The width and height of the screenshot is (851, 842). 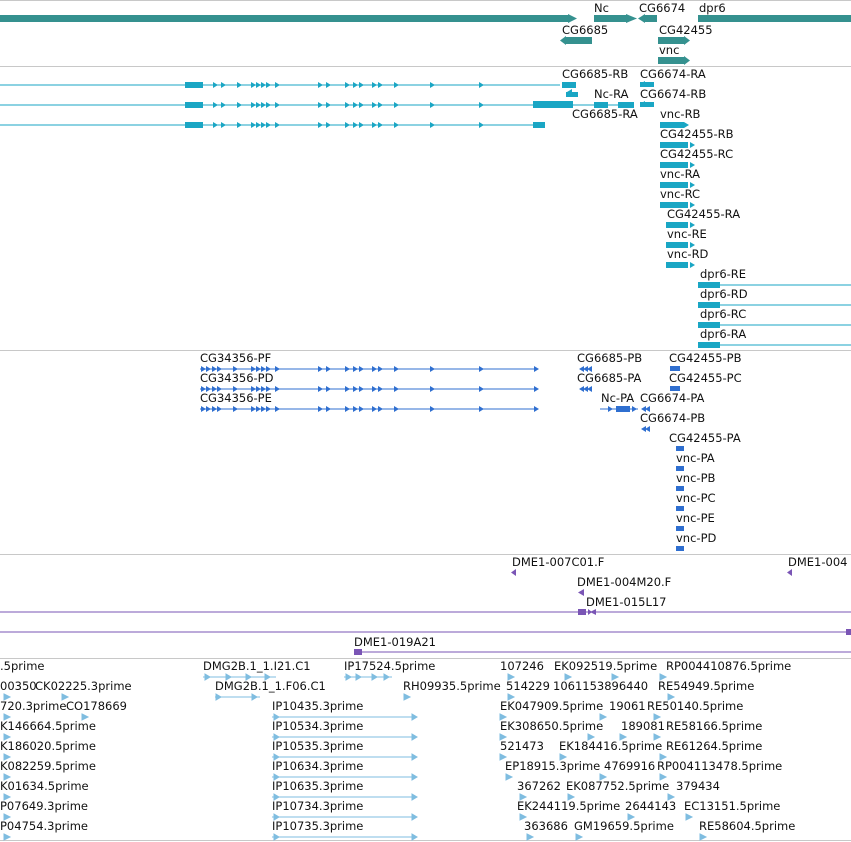 What do you see at coordinates (687, 234) in the screenshot?
I see `transcript-label: vnc-RE` at bounding box center [687, 234].